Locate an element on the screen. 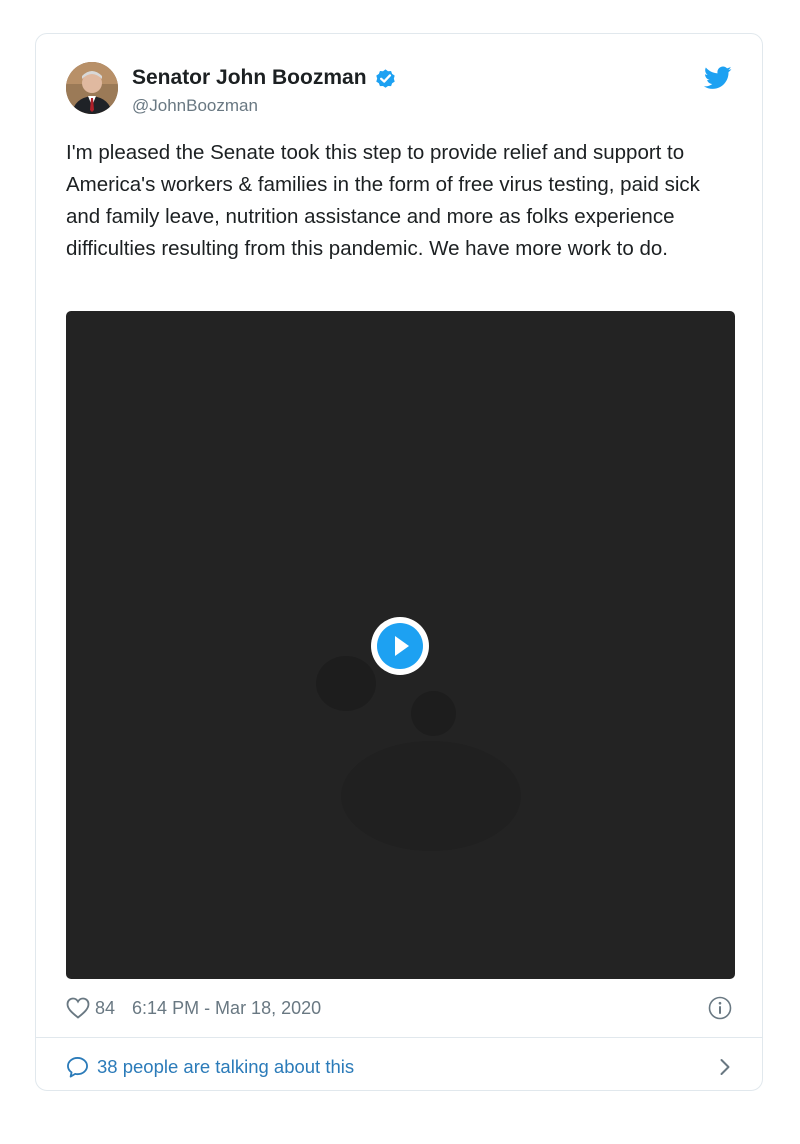 The height and width of the screenshot is (1144, 800). twitter-bird-icon is located at coordinates (718, 78).